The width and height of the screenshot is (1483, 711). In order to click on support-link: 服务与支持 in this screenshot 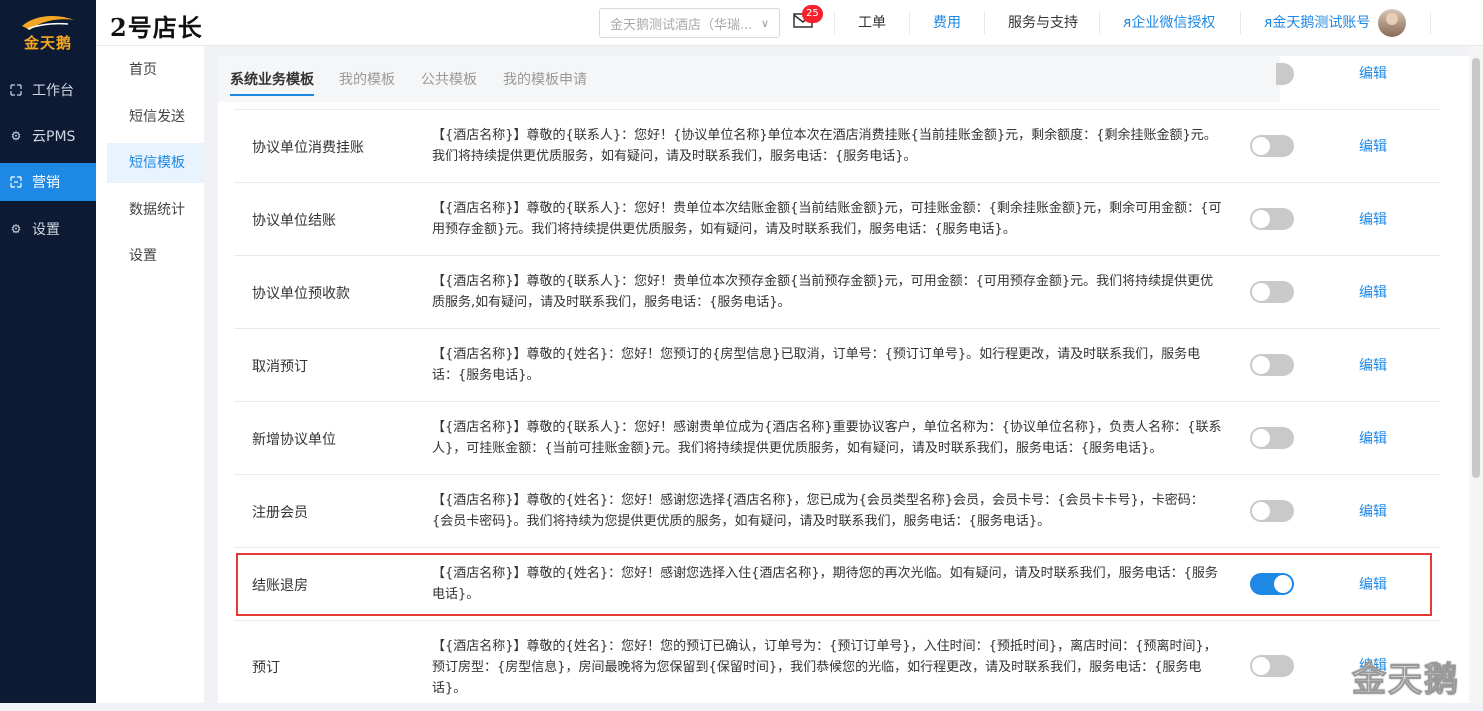, I will do `click(1043, 23)`.